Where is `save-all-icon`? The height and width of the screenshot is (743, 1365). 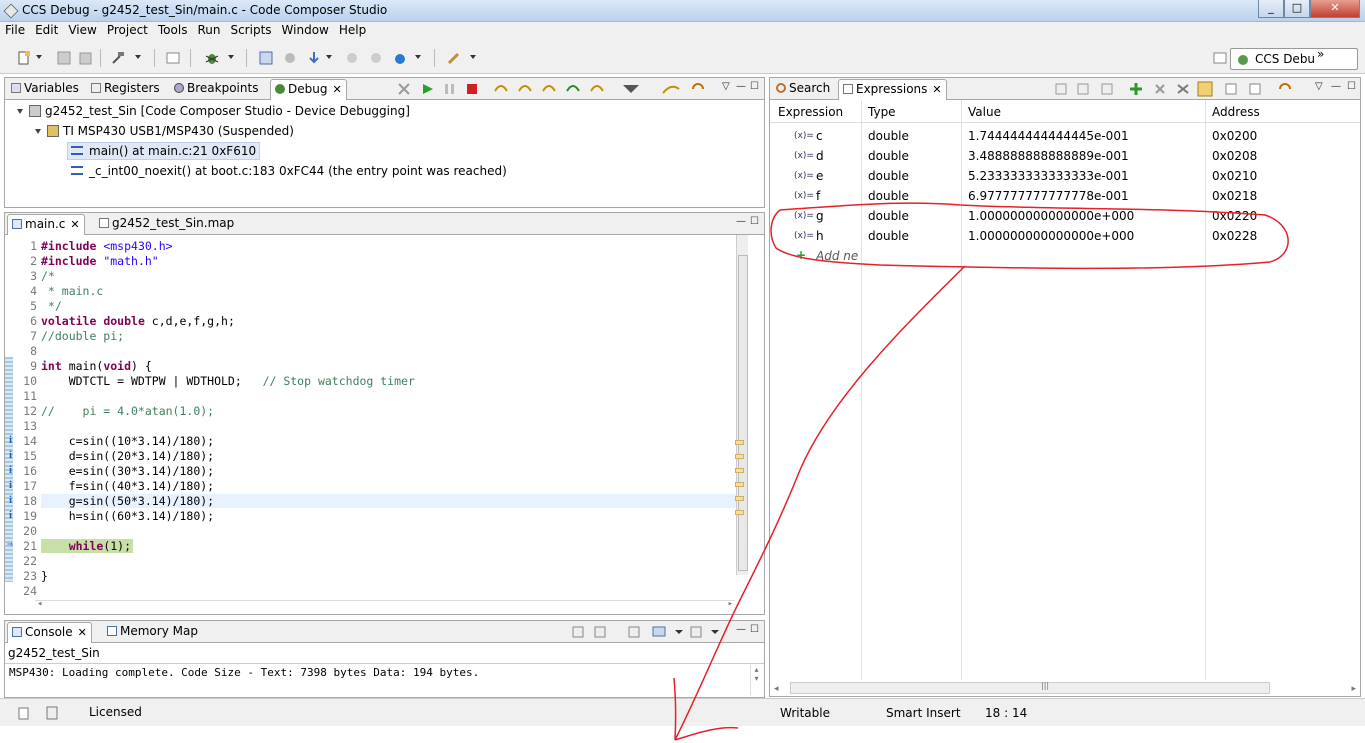
save-all-icon is located at coordinates (86, 58).